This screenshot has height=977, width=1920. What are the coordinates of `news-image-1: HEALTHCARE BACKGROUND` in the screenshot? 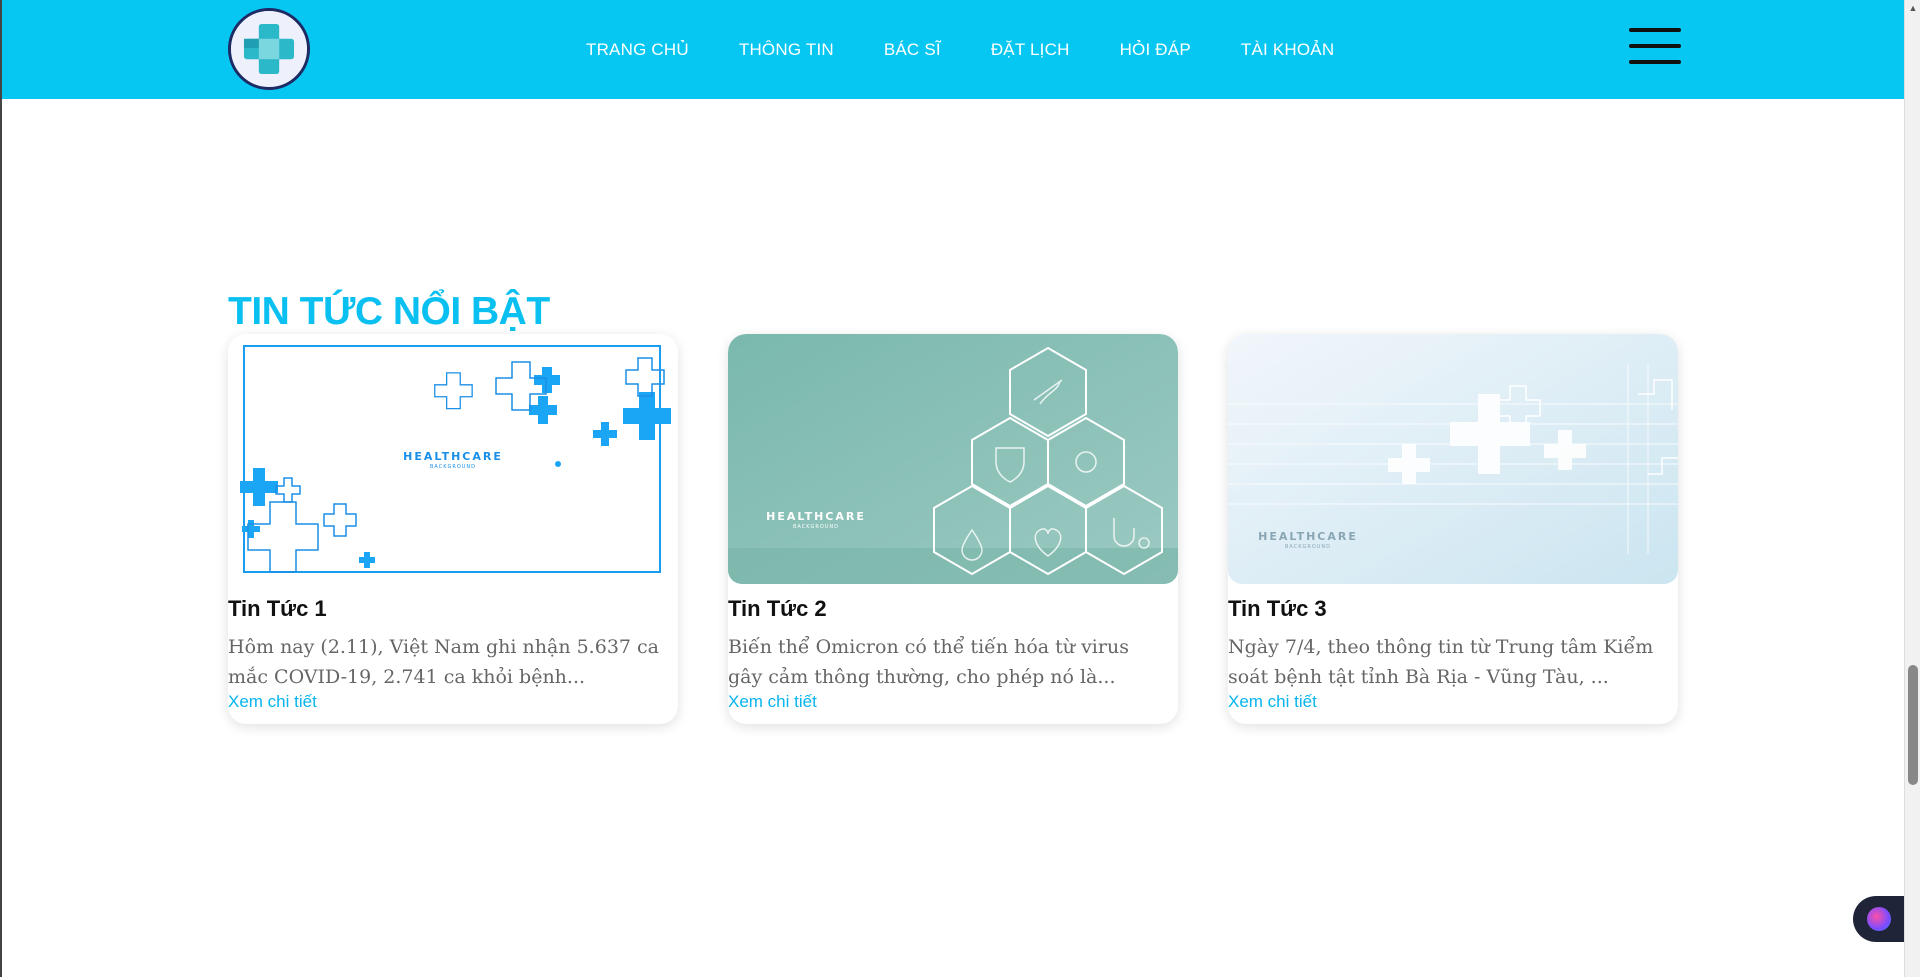 It's located at (453, 459).